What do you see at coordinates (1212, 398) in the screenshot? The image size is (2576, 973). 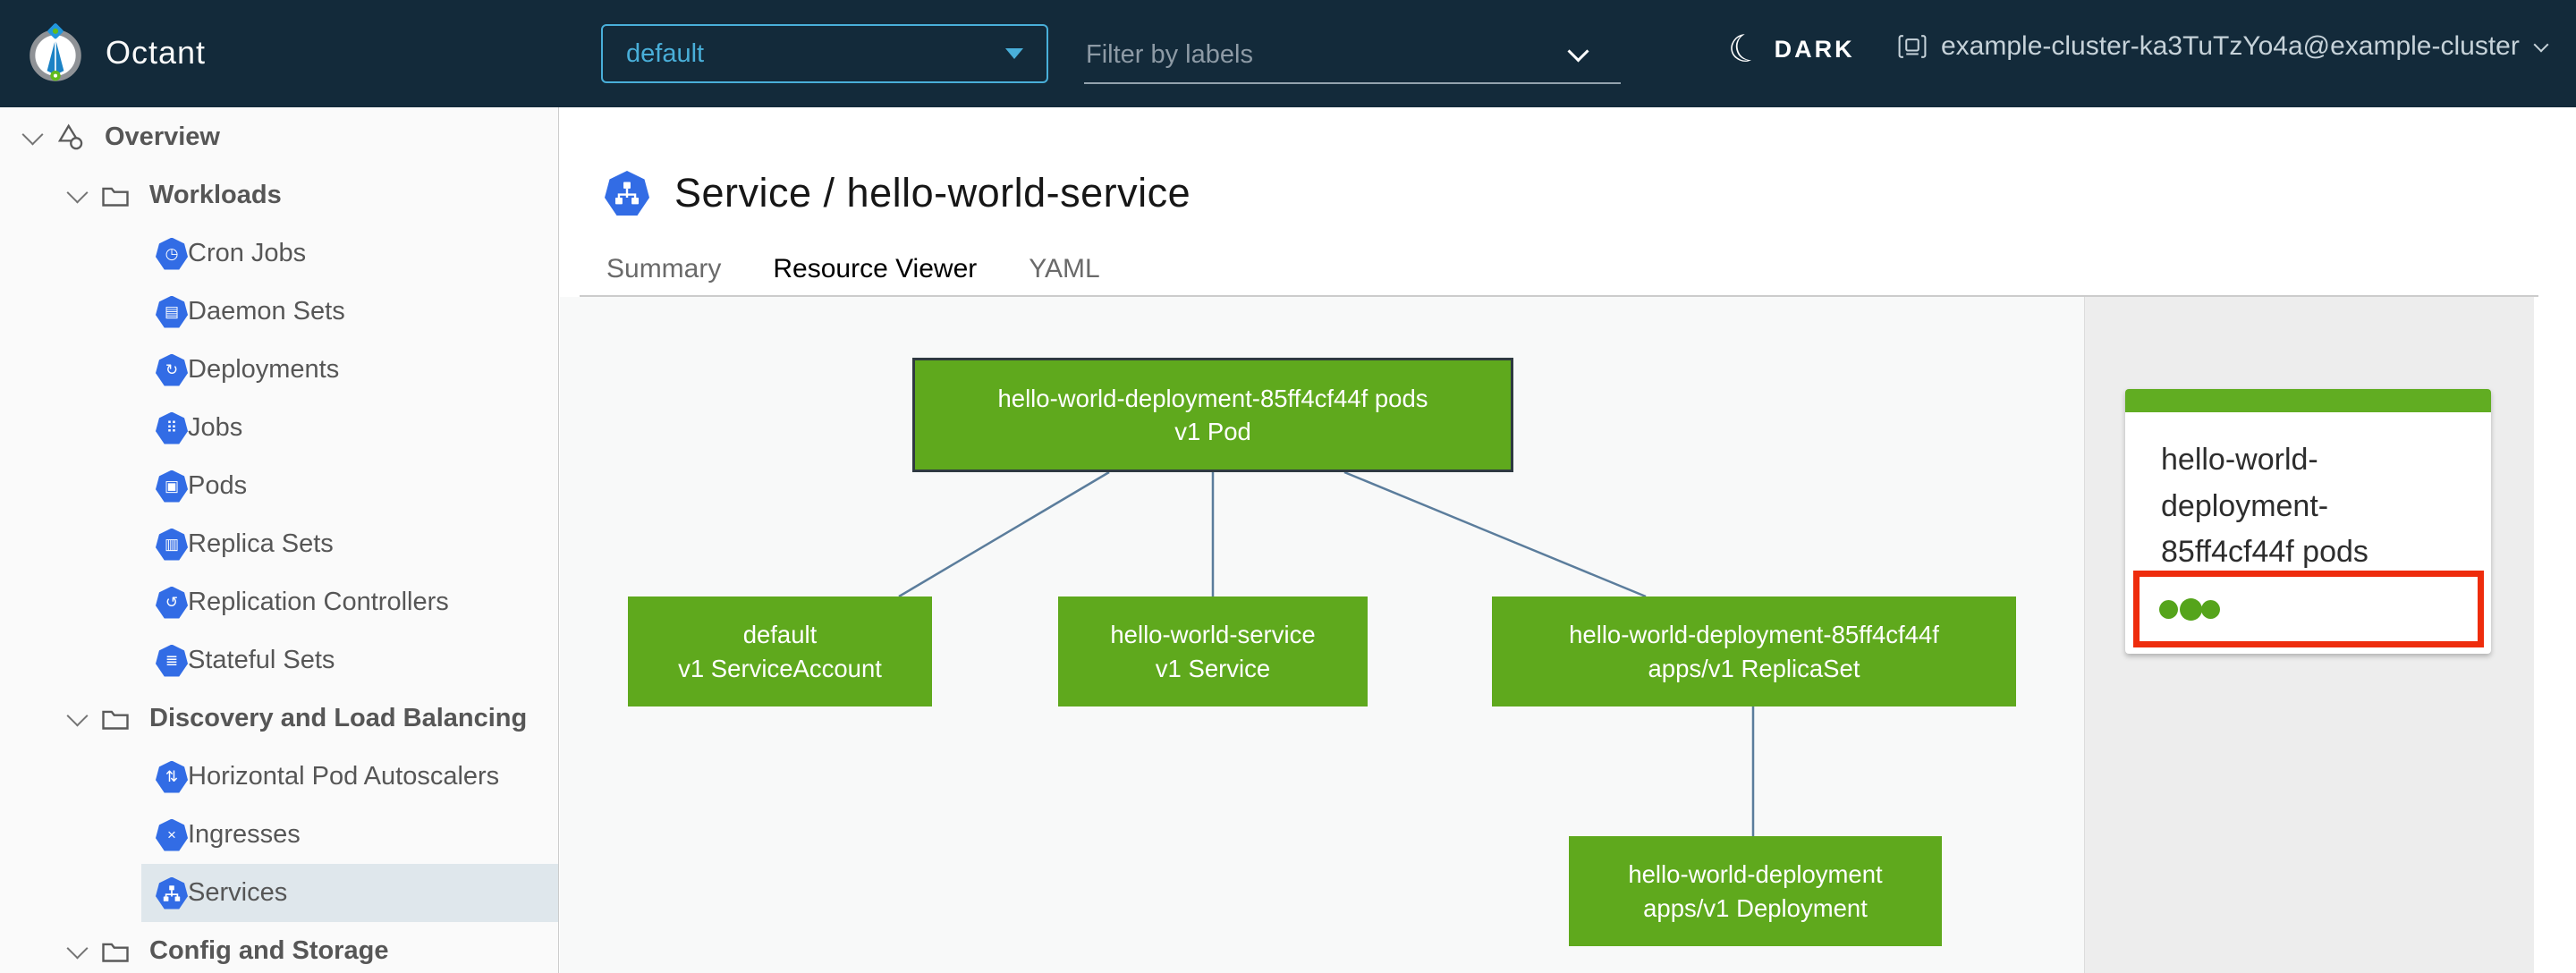 I see `node-name: hello-world-deployment-85ff4cf44f pods` at bounding box center [1212, 398].